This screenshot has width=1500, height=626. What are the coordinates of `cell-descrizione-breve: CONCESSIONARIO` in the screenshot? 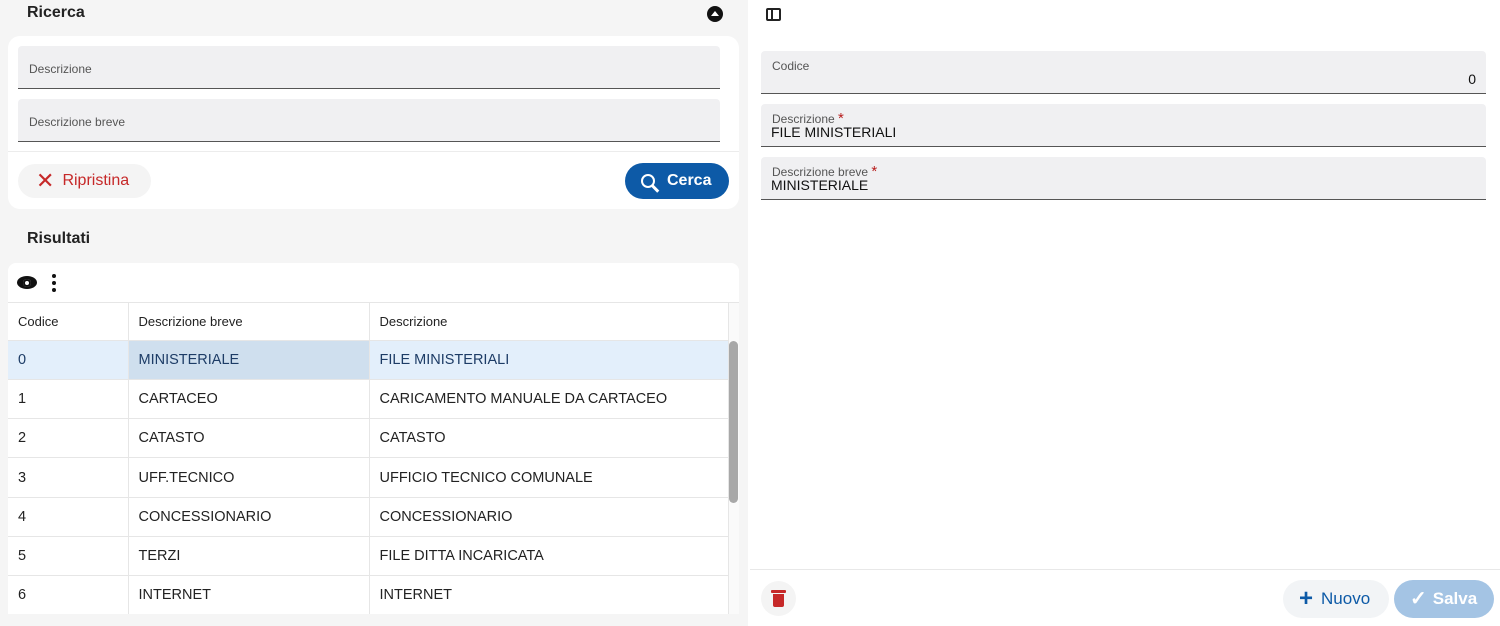 It's located at (249, 517).